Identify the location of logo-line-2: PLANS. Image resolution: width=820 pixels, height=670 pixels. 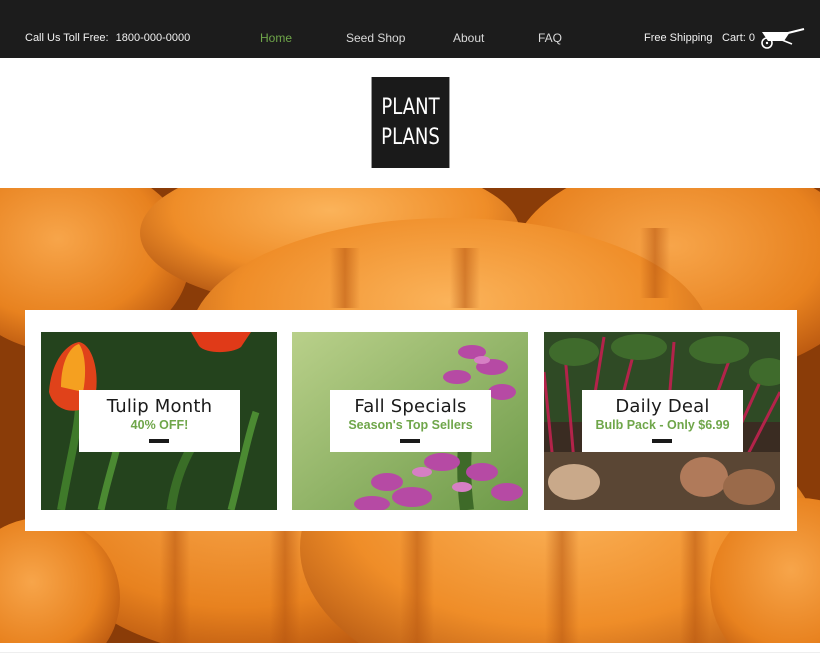
(410, 137).